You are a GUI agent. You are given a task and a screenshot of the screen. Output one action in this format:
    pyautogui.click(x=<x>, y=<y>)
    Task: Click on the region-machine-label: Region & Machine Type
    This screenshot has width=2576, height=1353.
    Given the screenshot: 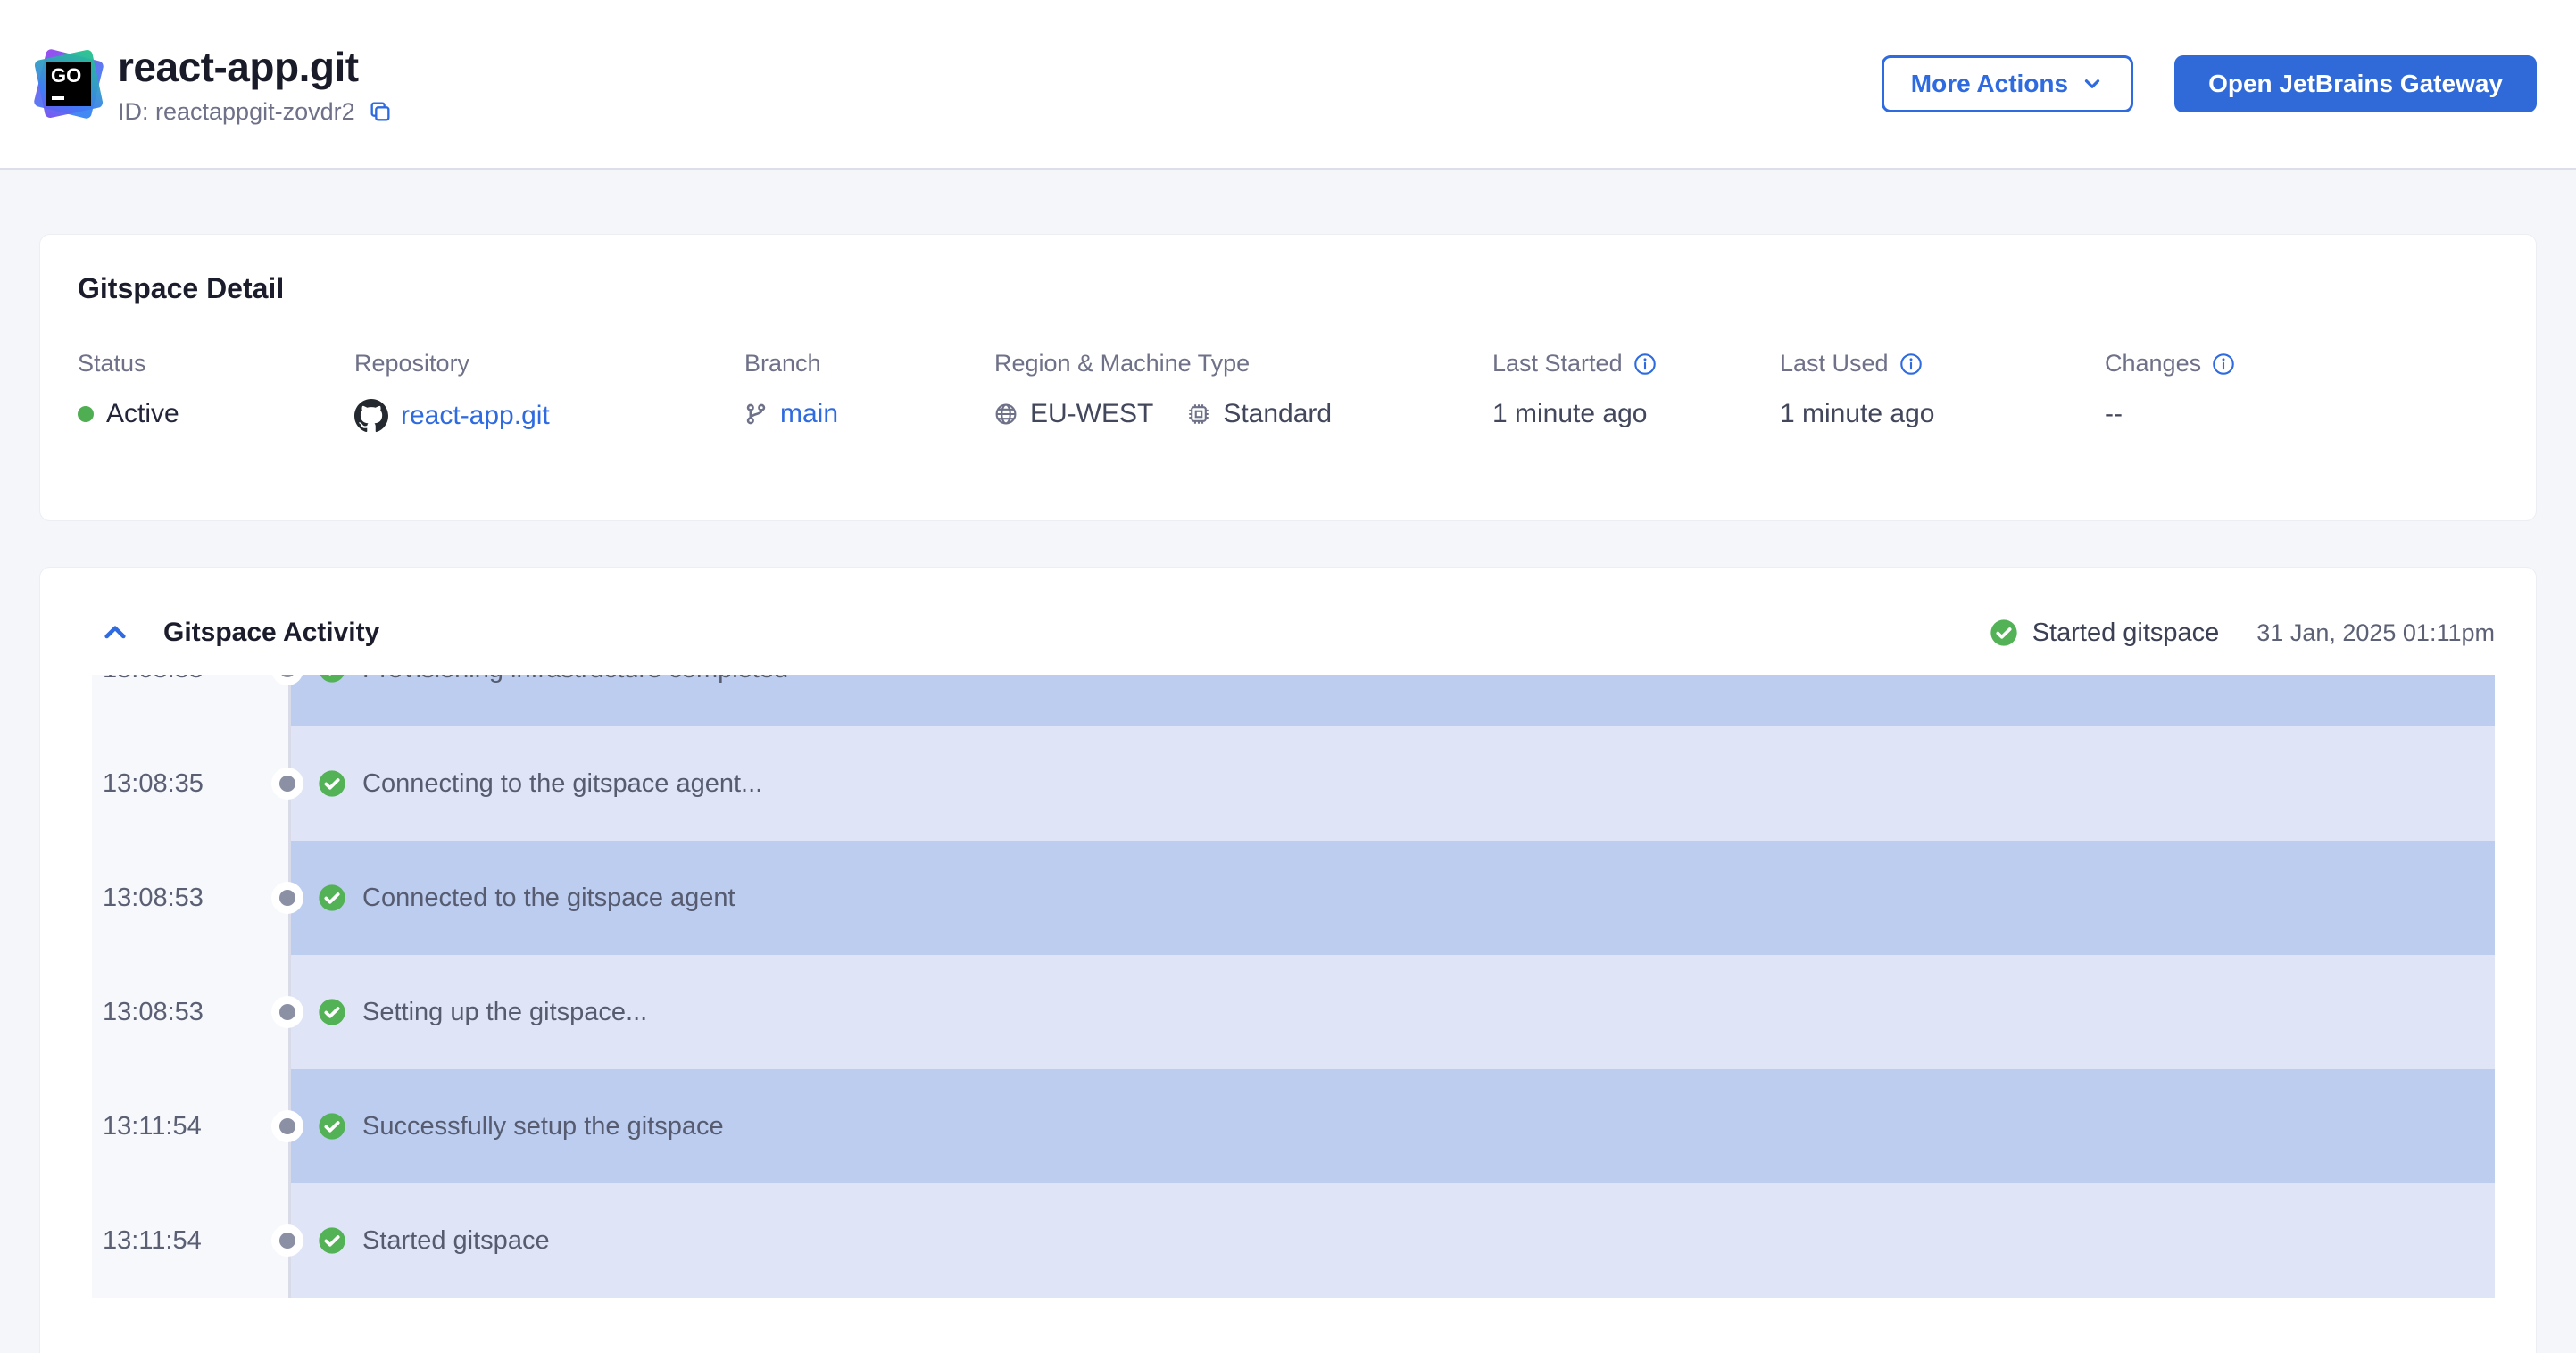 What is the action you would take?
    pyautogui.click(x=1122, y=363)
    